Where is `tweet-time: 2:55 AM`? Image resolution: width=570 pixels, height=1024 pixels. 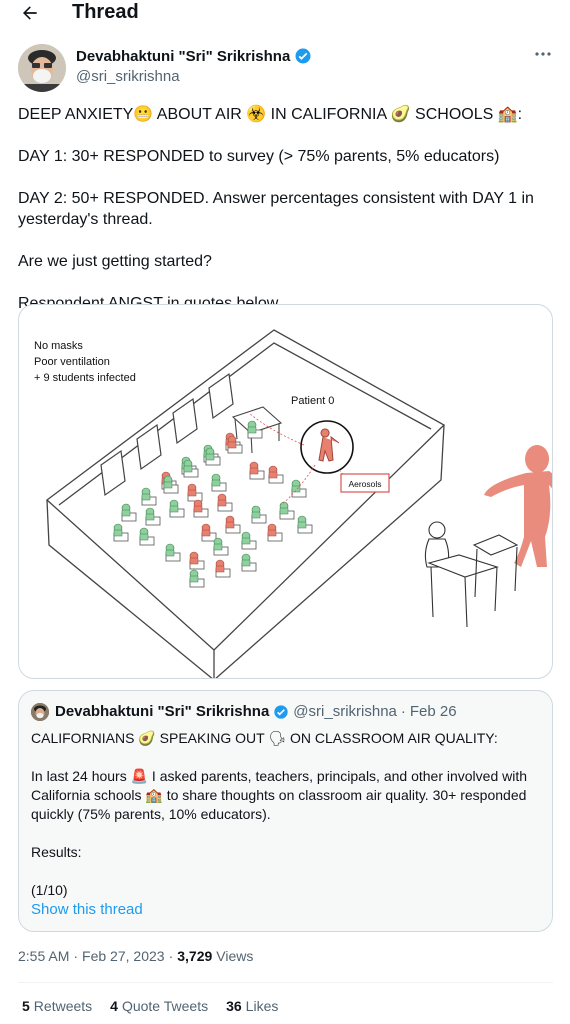 tweet-time: 2:55 AM is located at coordinates (43, 956).